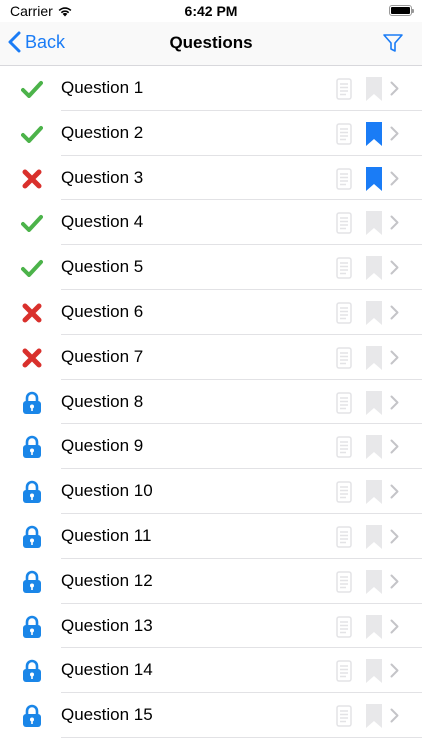  What do you see at coordinates (102, 401) in the screenshot?
I see `question-label: Question 8` at bounding box center [102, 401].